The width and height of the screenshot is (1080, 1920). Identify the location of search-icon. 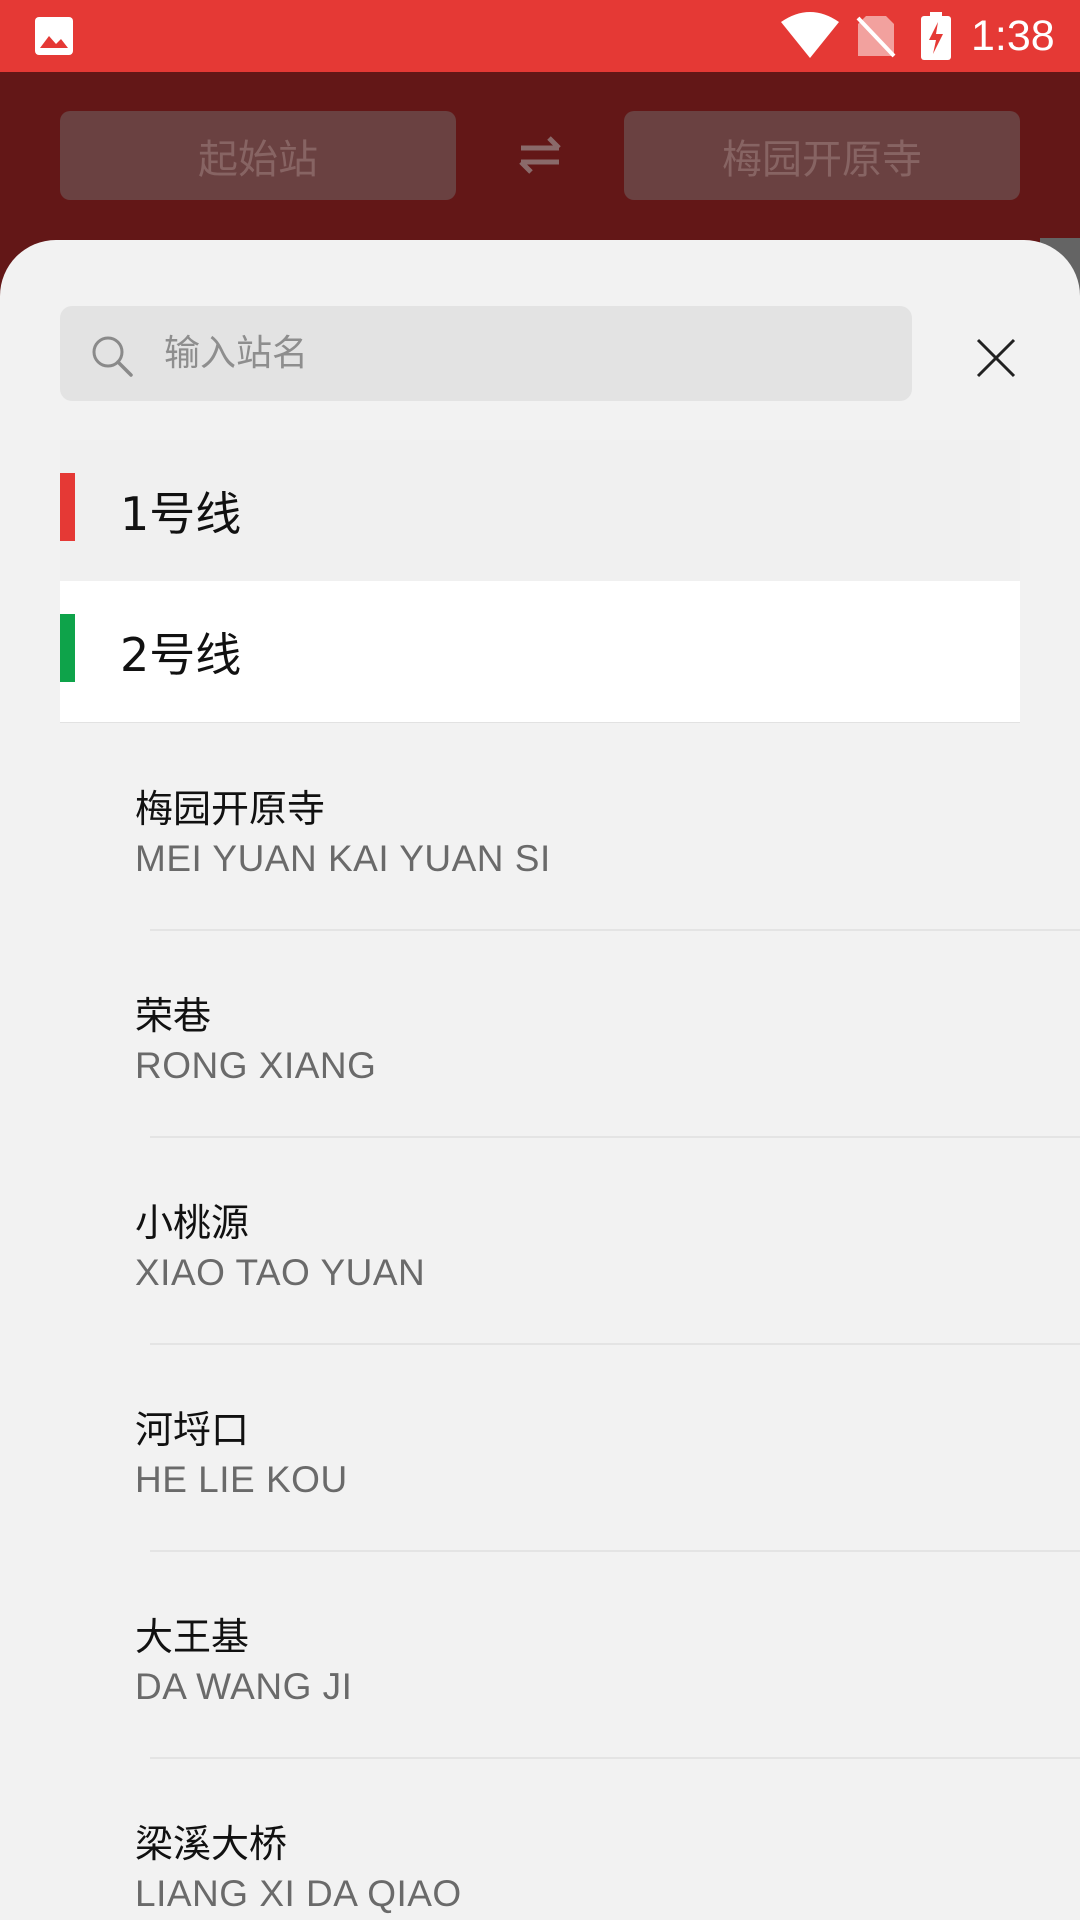
(112, 356).